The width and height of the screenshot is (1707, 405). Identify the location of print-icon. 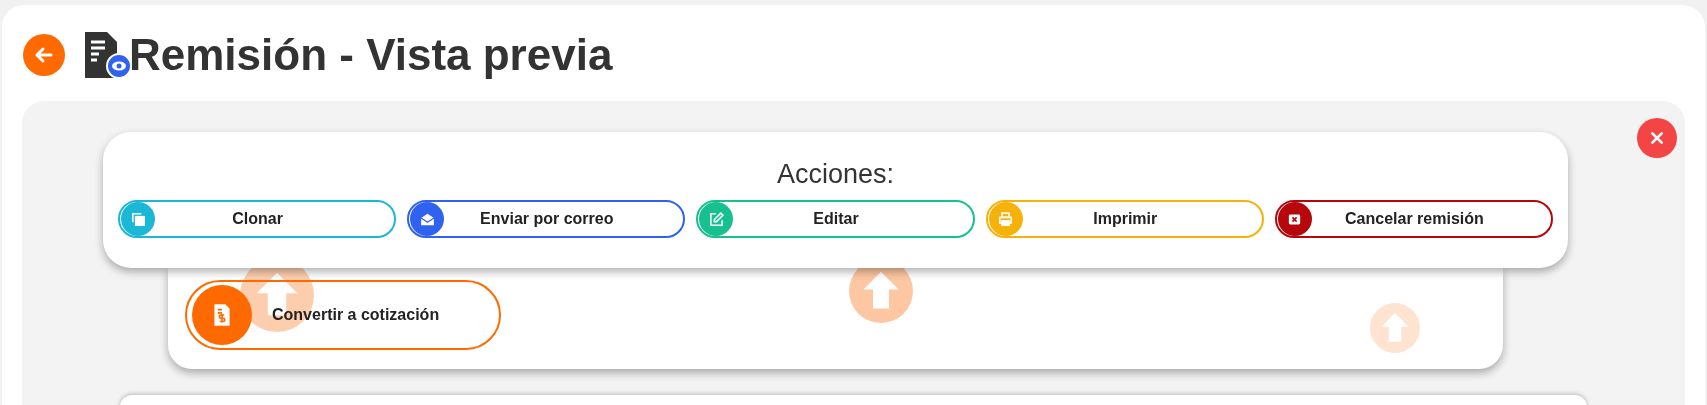
(1005, 219).